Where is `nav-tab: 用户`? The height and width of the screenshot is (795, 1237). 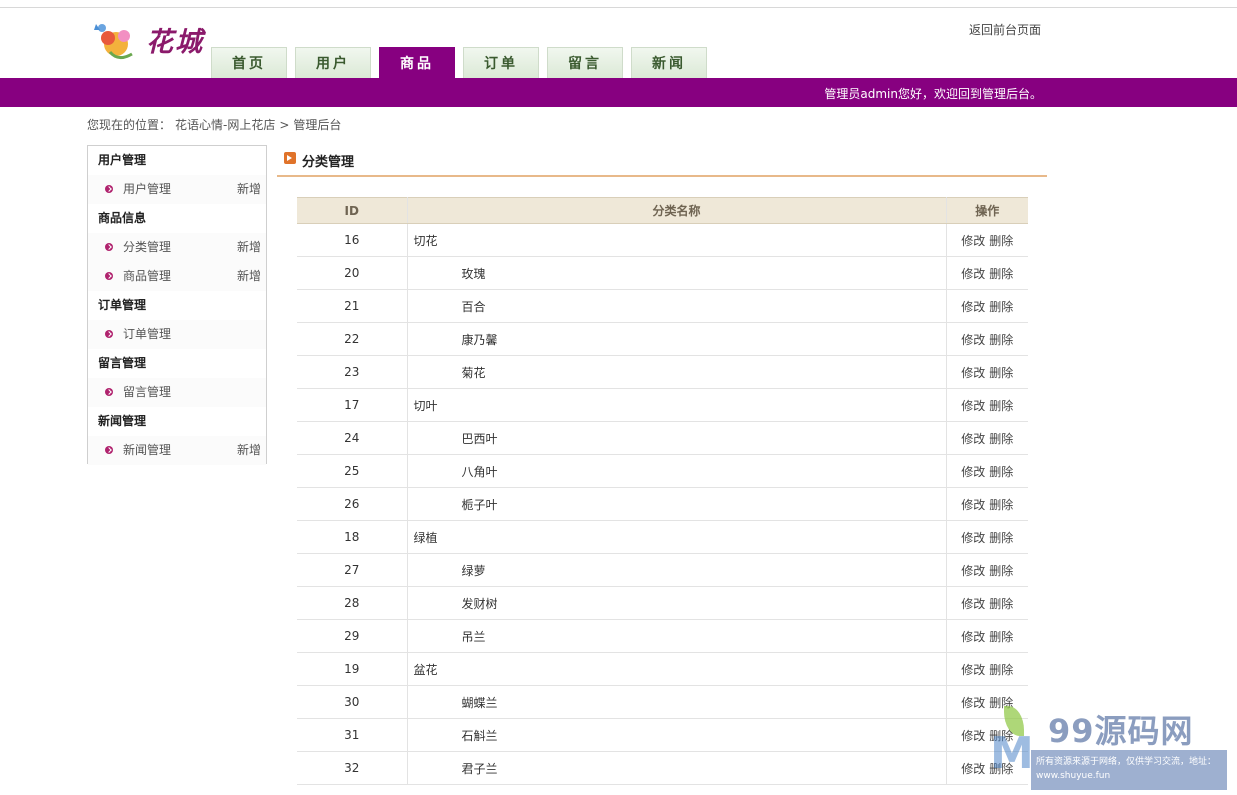
nav-tab: 用户 is located at coordinates (333, 62).